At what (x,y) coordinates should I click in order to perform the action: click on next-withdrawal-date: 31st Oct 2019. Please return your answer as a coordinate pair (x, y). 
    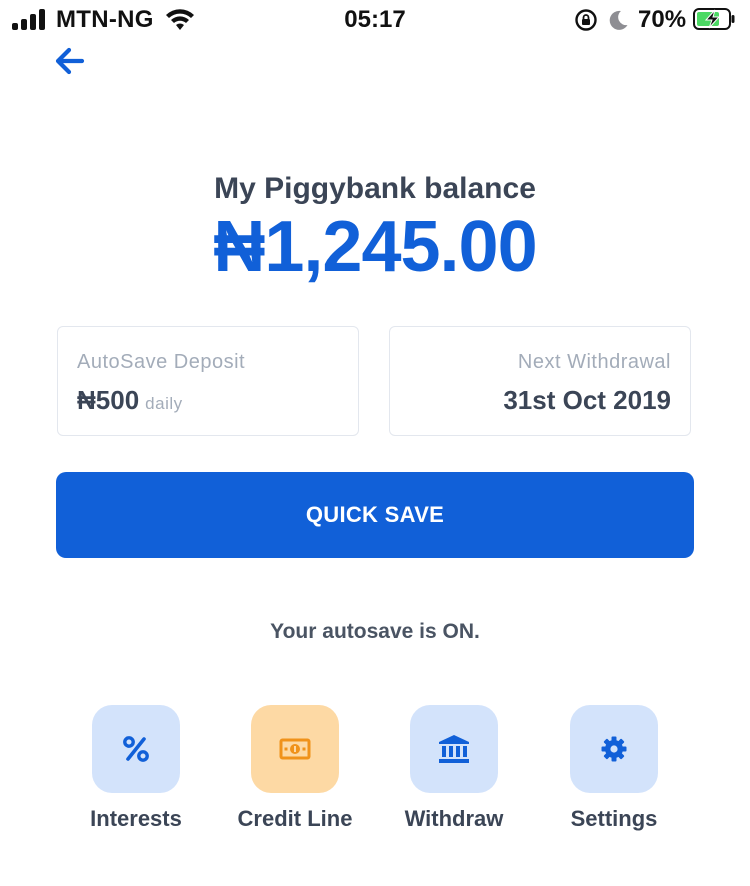
    Looking at the image, I should click on (587, 400).